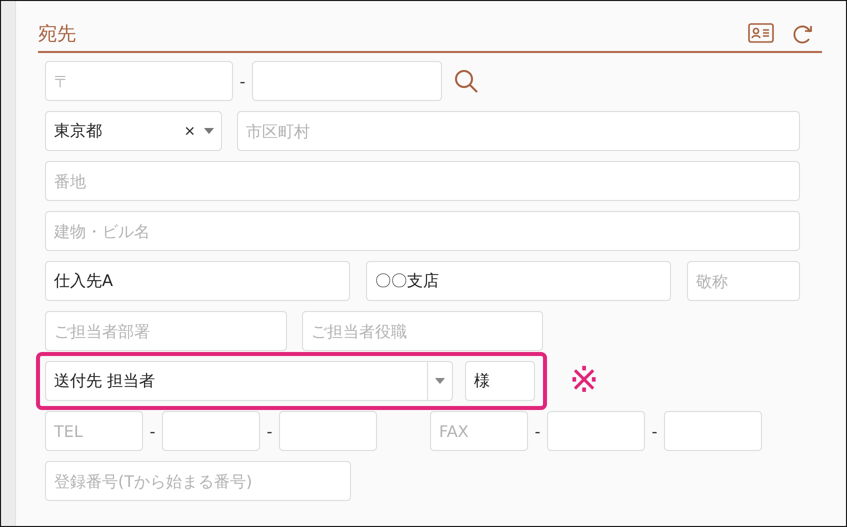 This screenshot has width=847, height=527. What do you see at coordinates (139, 81) in the screenshot?
I see `input-field: 〒` at bounding box center [139, 81].